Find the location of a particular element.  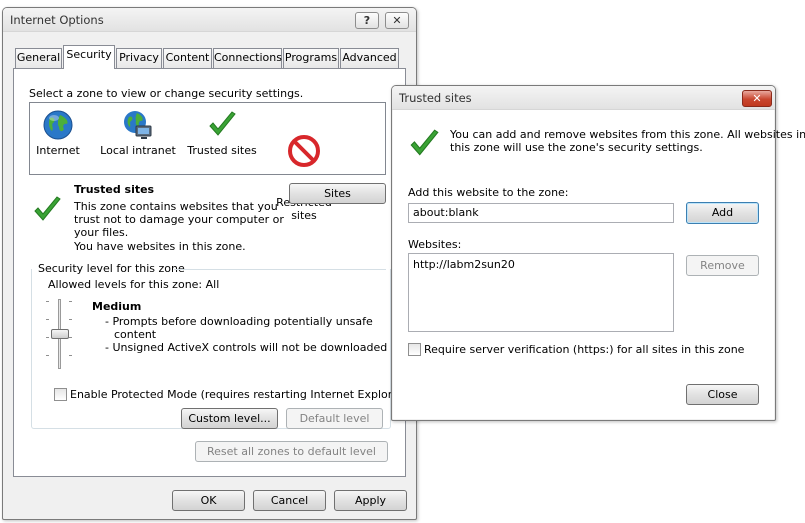

cancel-button: Cancel is located at coordinates (289, 500).